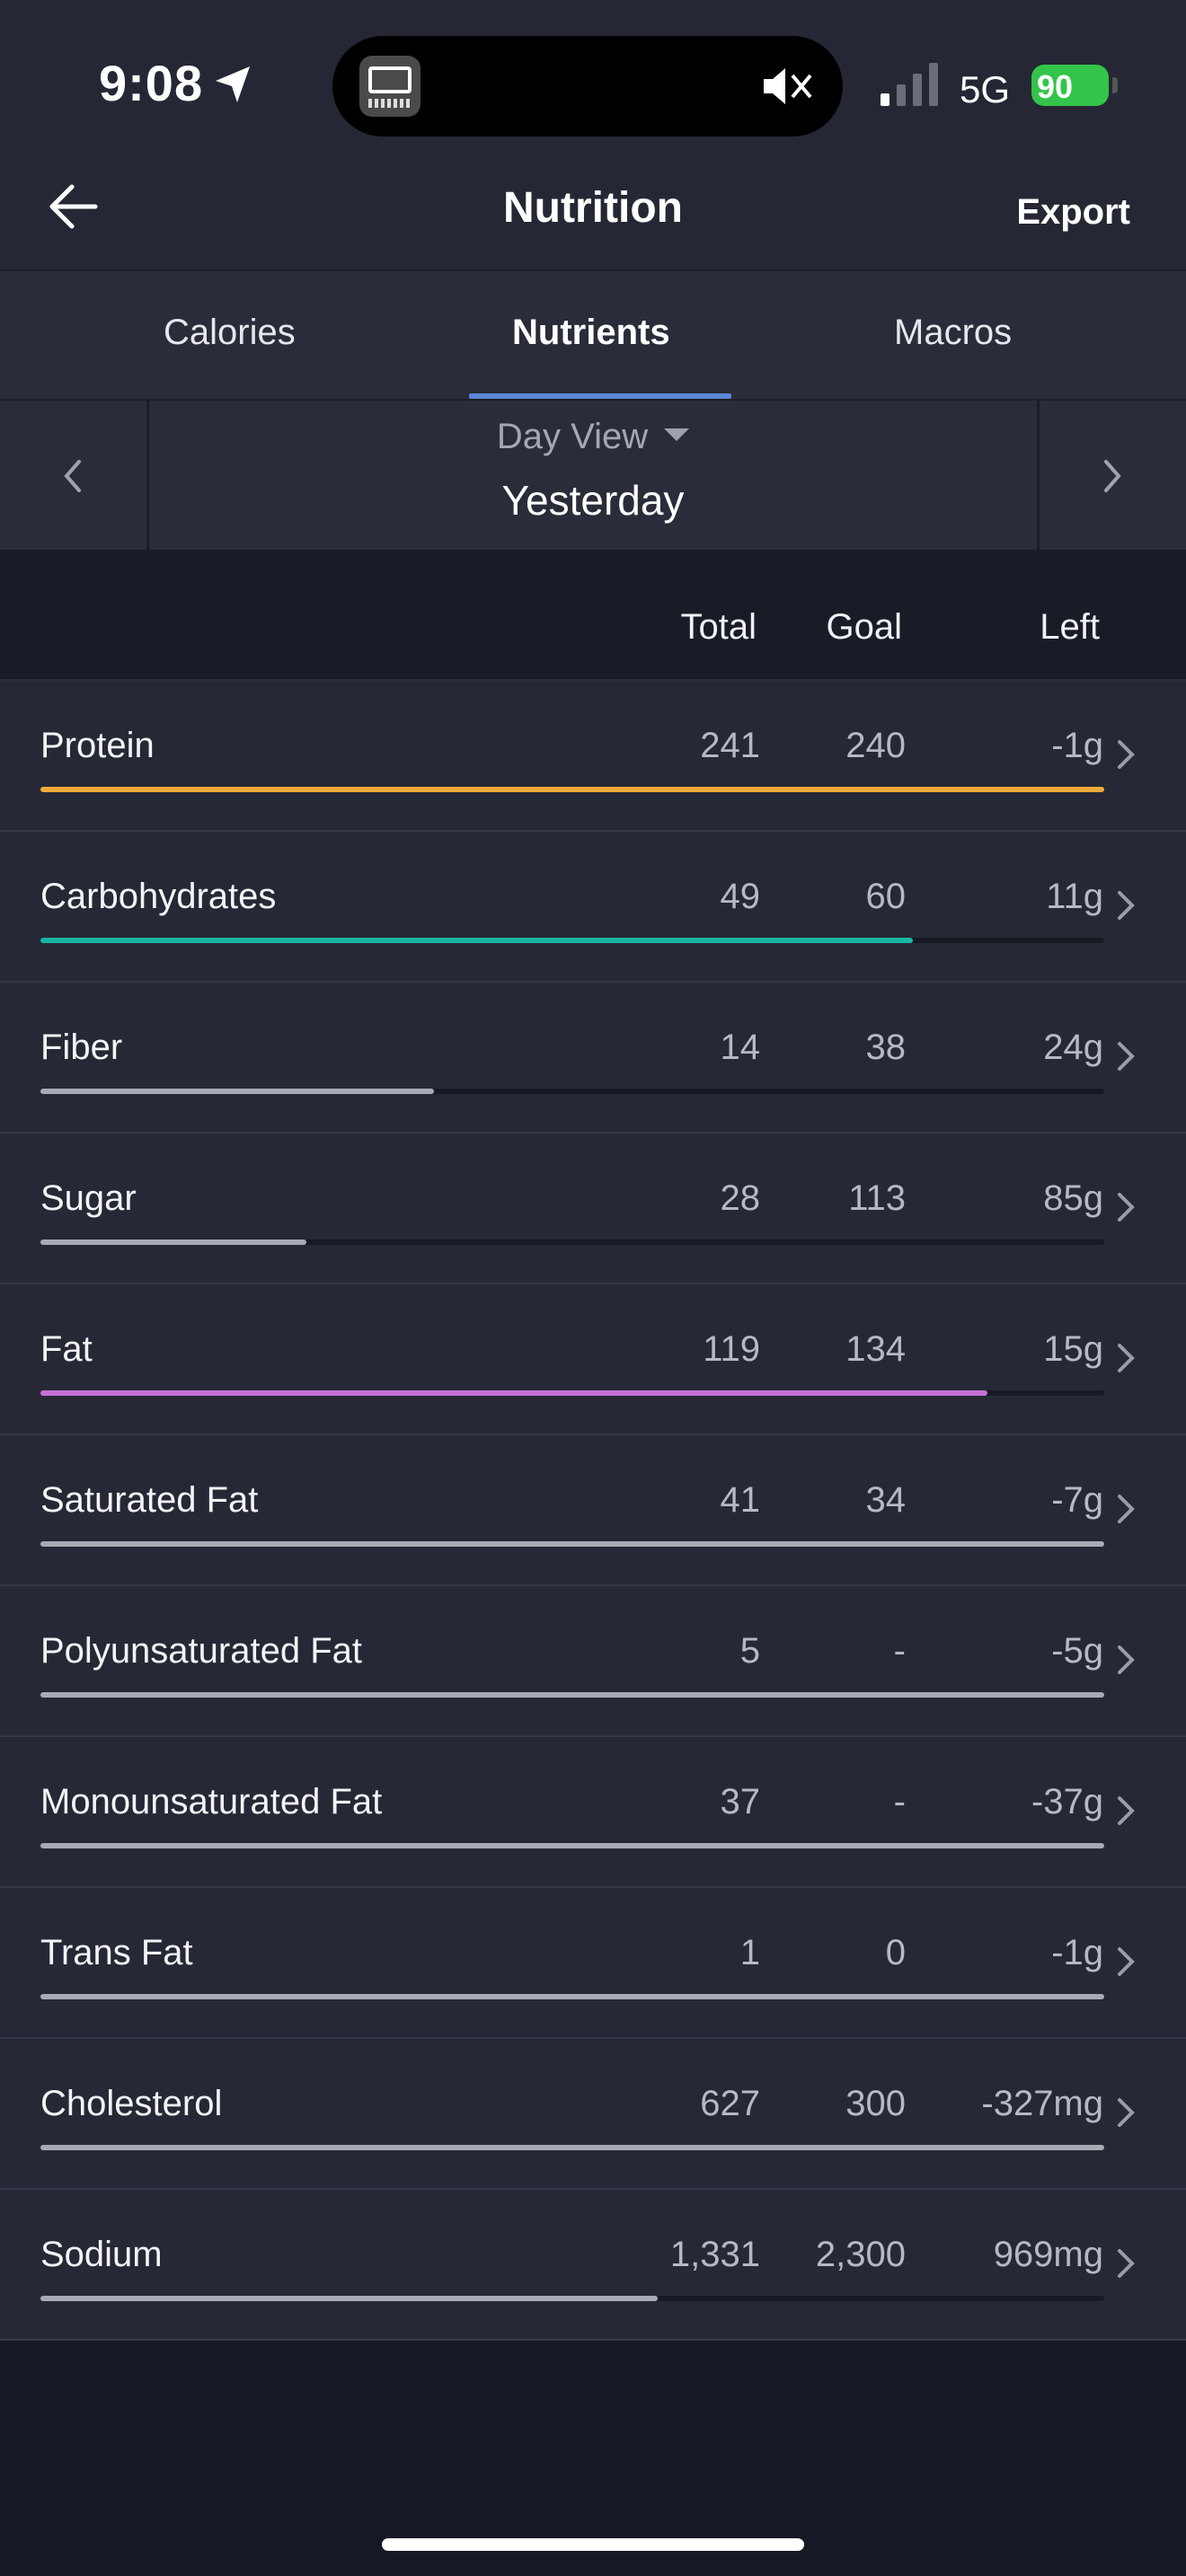 The height and width of the screenshot is (2576, 1186). I want to click on nutrient-total: 41, so click(740, 1500).